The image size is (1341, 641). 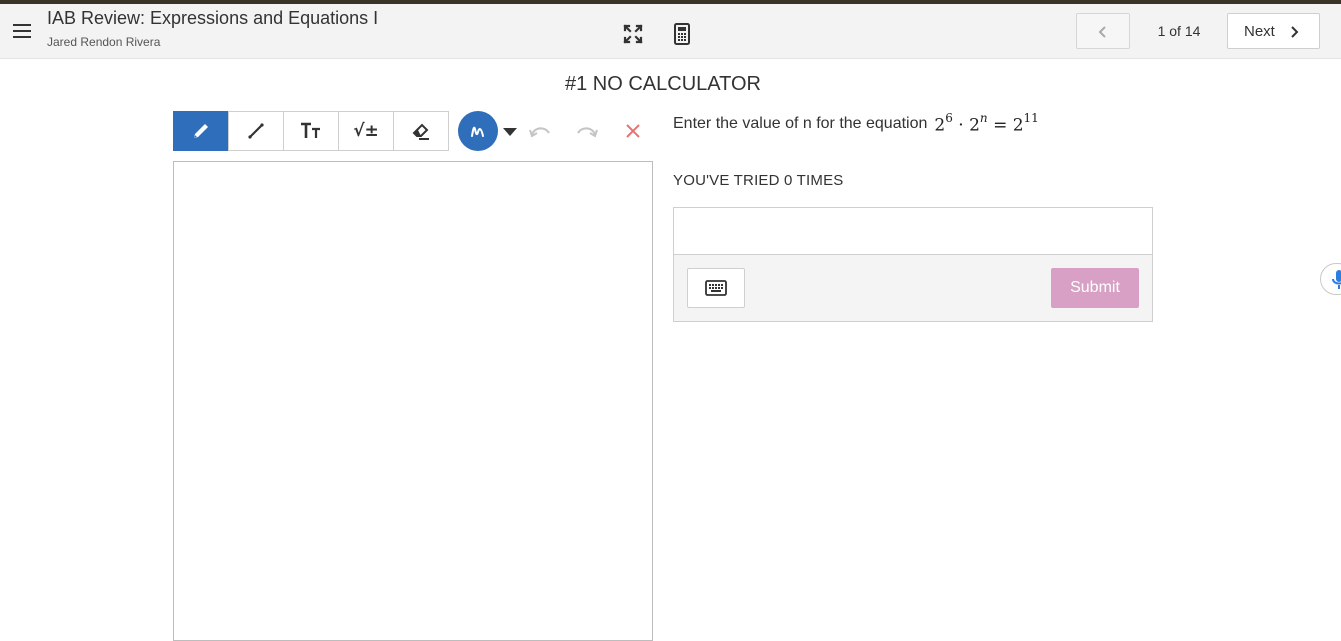 What do you see at coordinates (1295, 32) in the screenshot?
I see `chevron-right-icon` at bounding box center [1295, 32].